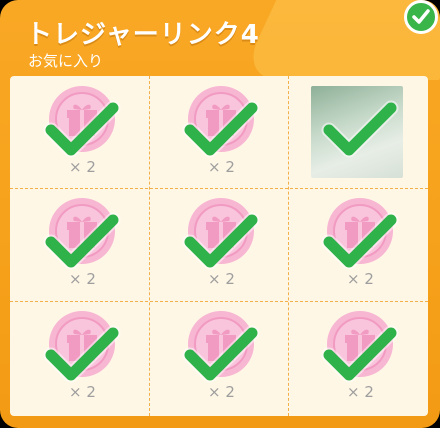 The height and width of the screenshot is (428, 440). Describe the element at coordinates (143, 35) in the screenshot. I see `page-title: トレジャーリンク4` at that location.